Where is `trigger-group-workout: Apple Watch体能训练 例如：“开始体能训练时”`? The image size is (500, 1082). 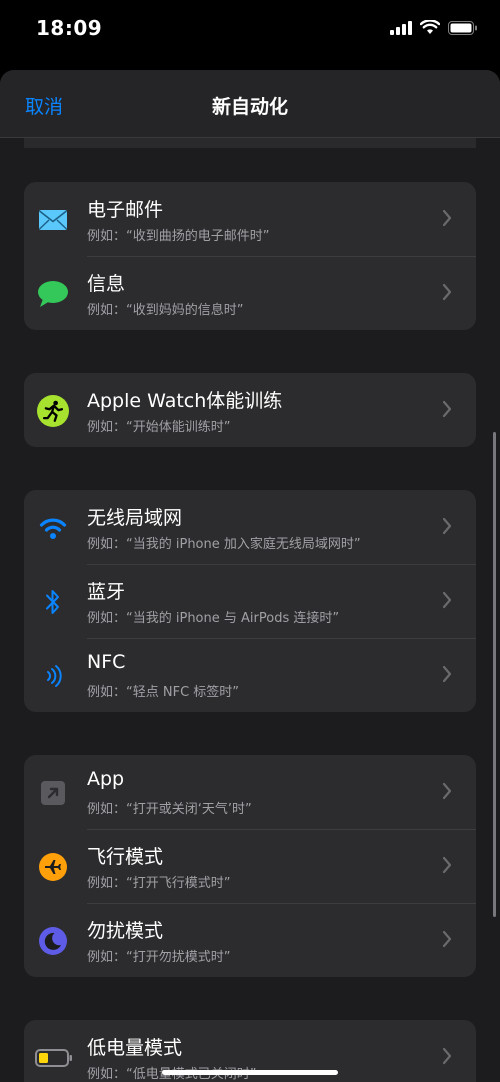
trigger-group-workout: Apple Watch体能训练 例如：“开始体能训练时” is located at coordinates (250, 410).